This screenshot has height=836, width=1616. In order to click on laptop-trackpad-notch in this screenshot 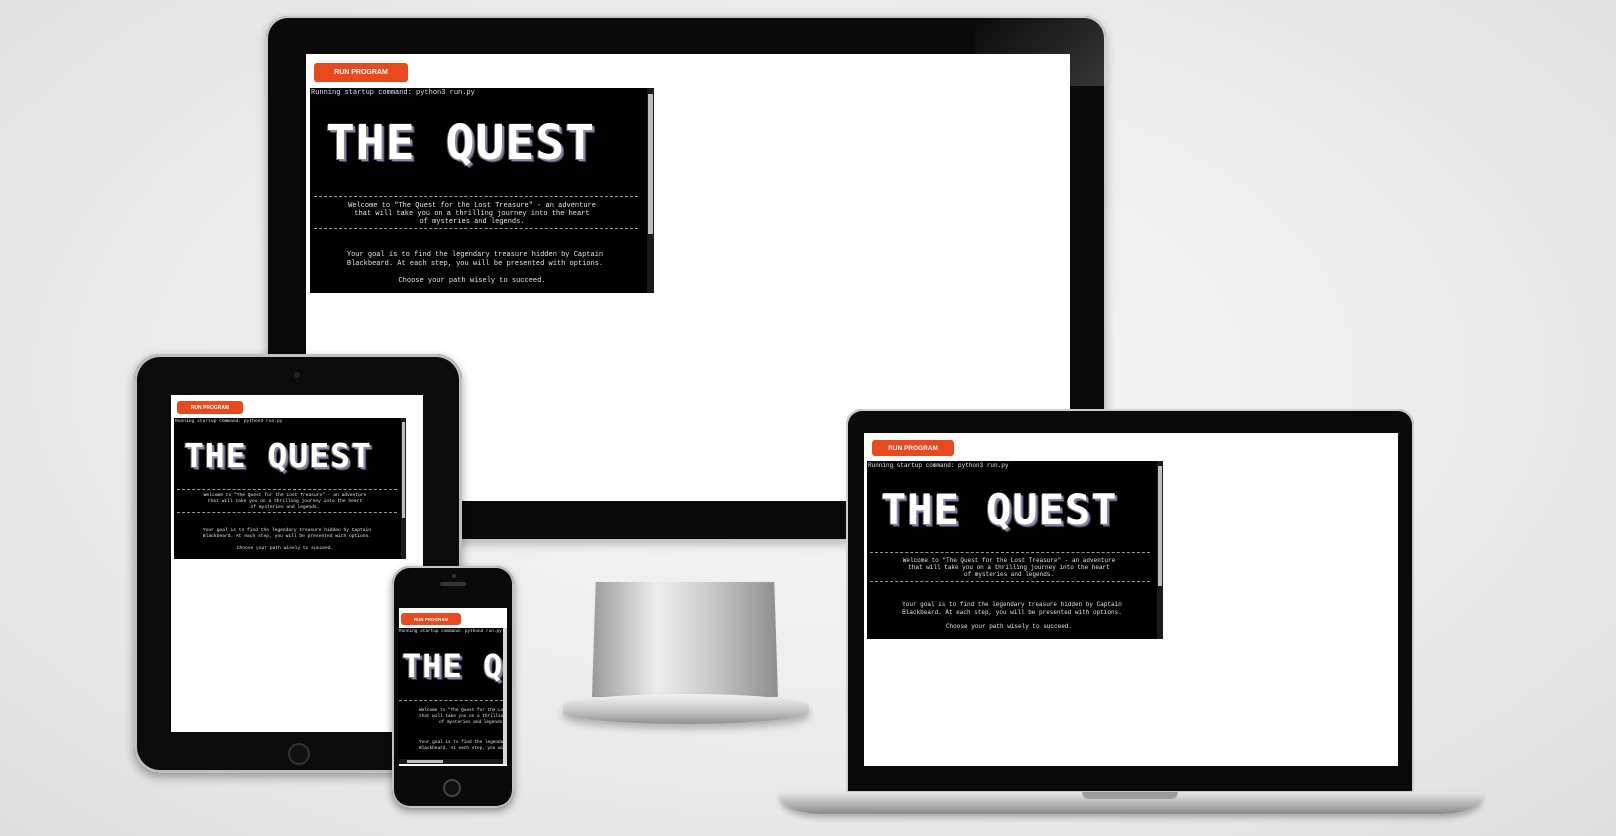, I will do `click(1130, 795)`.